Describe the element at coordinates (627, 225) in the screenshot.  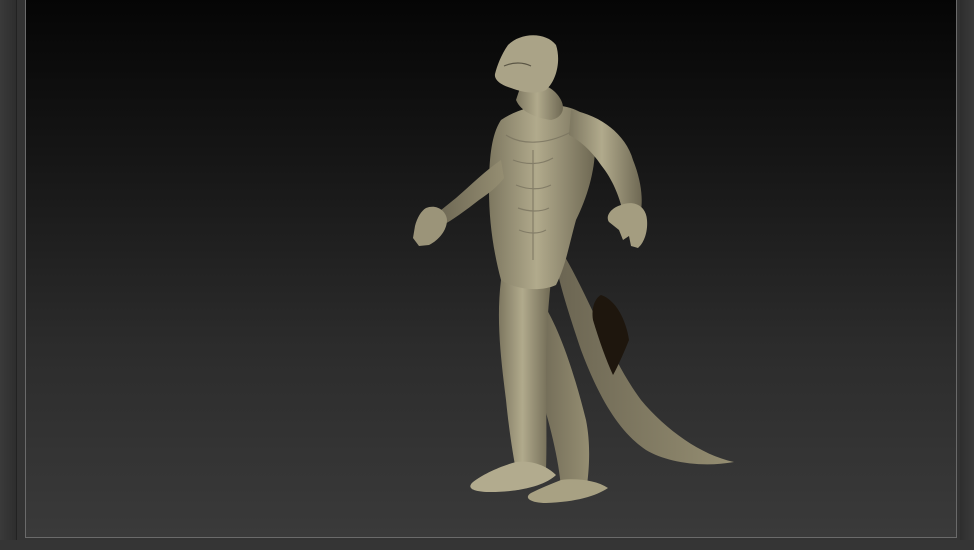
I see `model-hand-right` at that location.